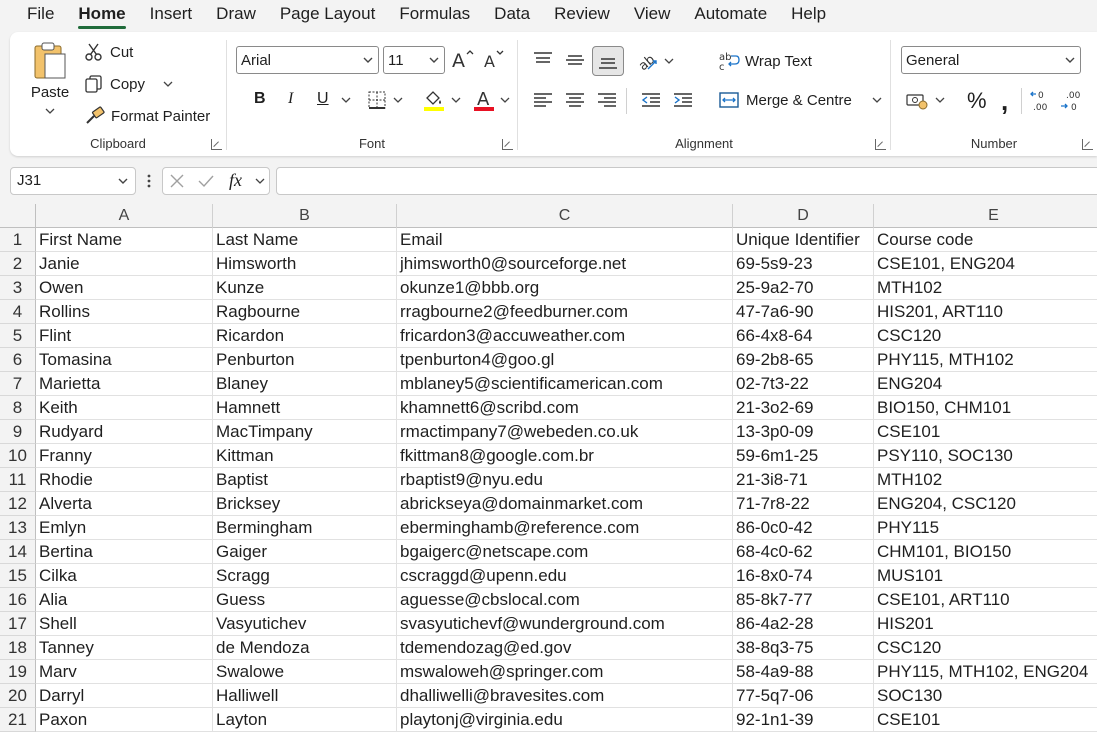 This screenshot has height=736, width=1097. Describe the element at coordinates (124, 720) in the screenshot. I see `cell-a: Paxon` at that location.